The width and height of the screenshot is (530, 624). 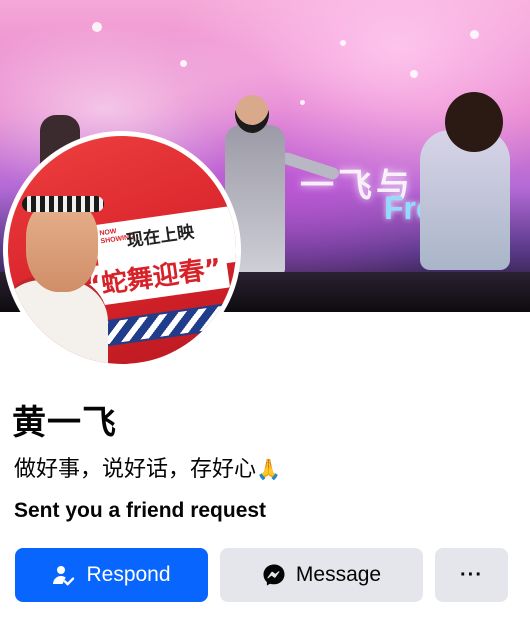 What do you see at coordinates (161, 325) in the screenshot?
I see `avatar-stripes` at bounding box center [161, 325].